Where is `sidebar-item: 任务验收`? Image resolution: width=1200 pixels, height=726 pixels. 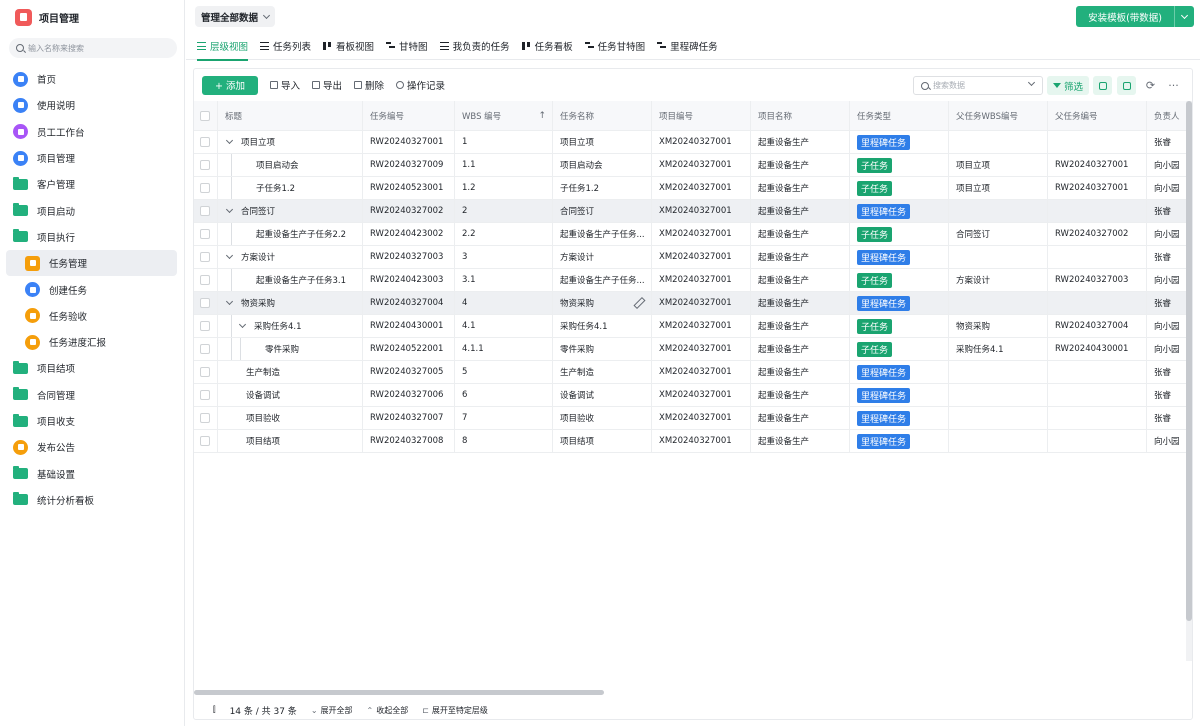 sidebar-item: 任务验收 is located at coordinates (92, 316).